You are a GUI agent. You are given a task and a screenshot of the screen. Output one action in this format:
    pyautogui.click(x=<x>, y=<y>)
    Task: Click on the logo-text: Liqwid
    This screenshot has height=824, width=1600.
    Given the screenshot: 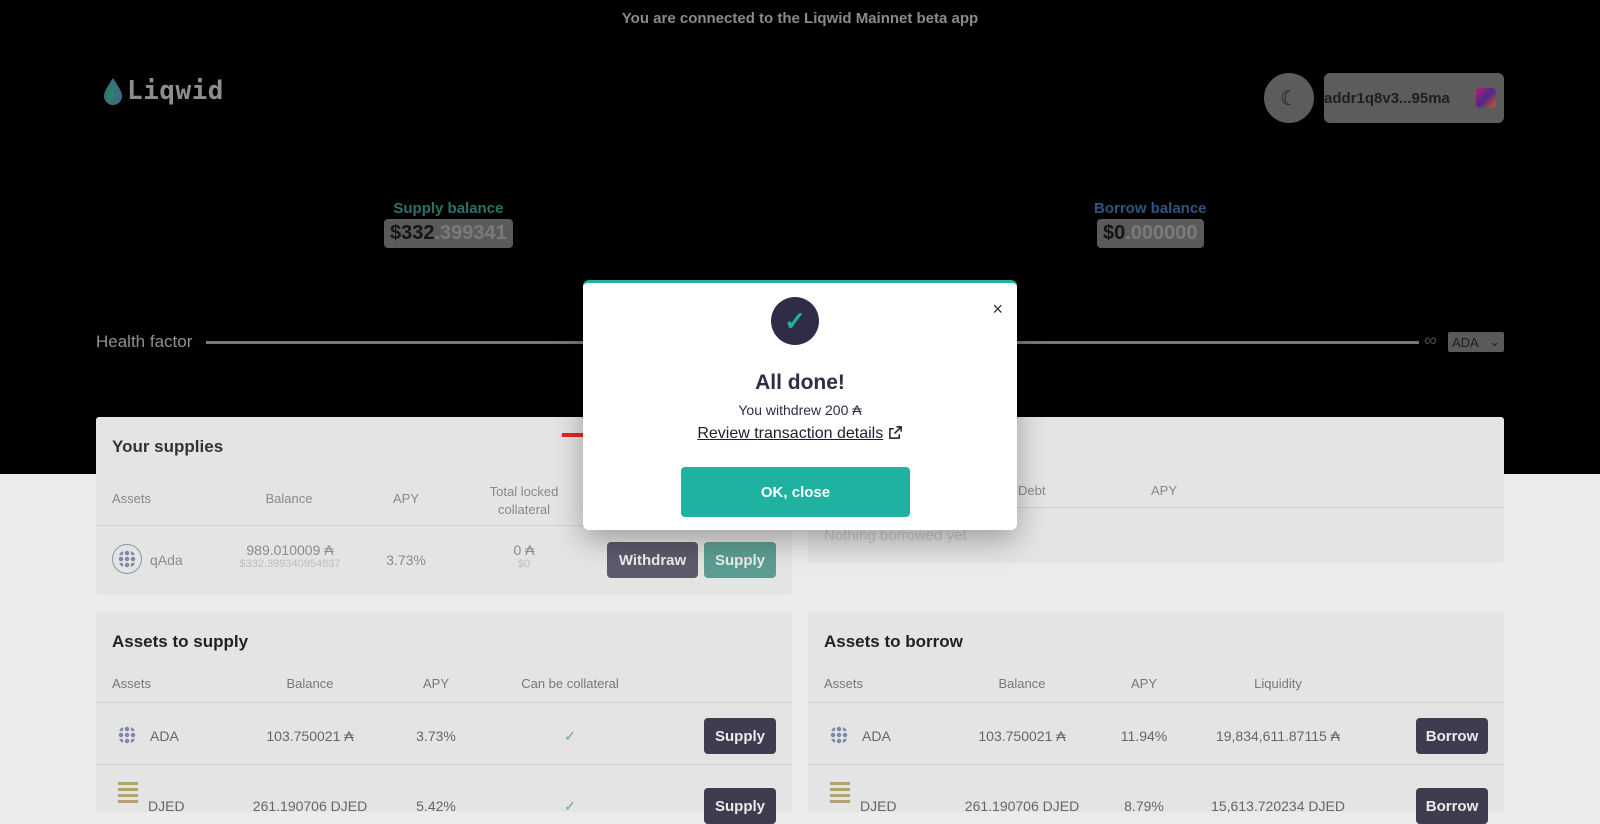 What is the action you would take?
    pyautogui.click(x=175, y=91)
    